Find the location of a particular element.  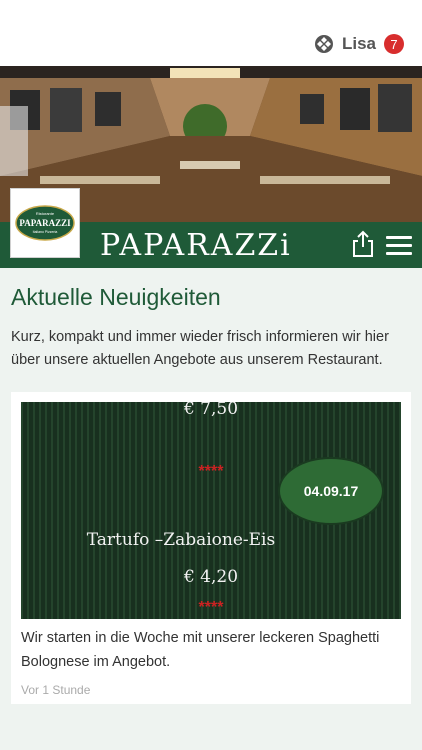

logo-text-main: PAPARAZZI is located at coordinates (45, 223).